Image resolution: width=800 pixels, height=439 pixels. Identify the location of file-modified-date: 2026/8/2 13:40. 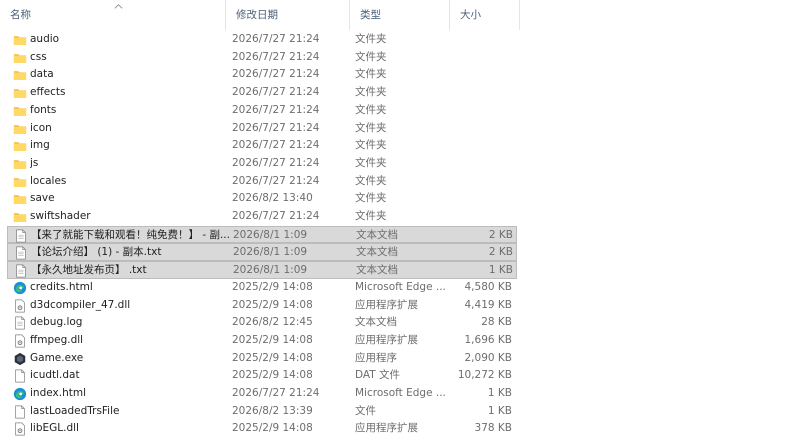
(272, 198).